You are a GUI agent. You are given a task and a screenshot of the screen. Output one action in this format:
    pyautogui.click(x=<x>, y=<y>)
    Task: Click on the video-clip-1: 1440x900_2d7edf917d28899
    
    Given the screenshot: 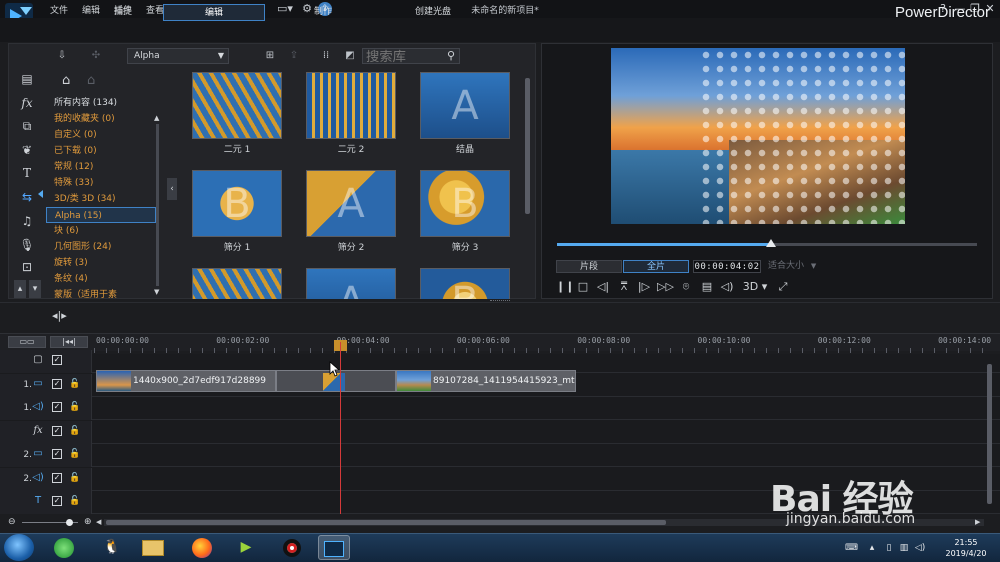 What is the action you would take?
    pyautogui.click(x=186, y=381)
    